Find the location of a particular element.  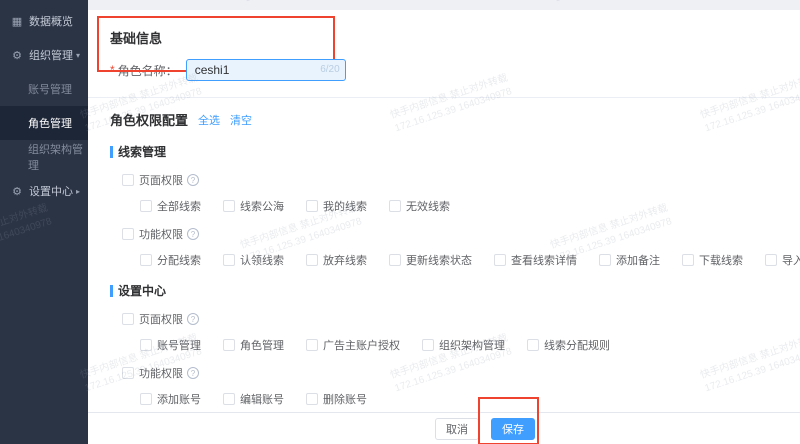

perm-item-label: 组织架构管理 is located at coordinates (472, 346).